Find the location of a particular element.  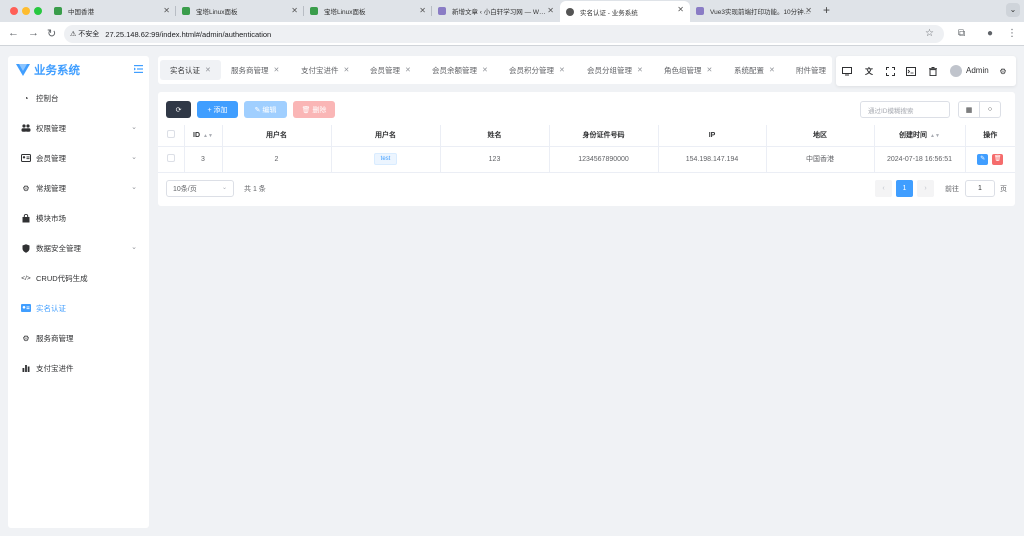

browser-tab: Vue3实现前端打印功能。10分钟… ✕ is located at coordinates (754, 11).